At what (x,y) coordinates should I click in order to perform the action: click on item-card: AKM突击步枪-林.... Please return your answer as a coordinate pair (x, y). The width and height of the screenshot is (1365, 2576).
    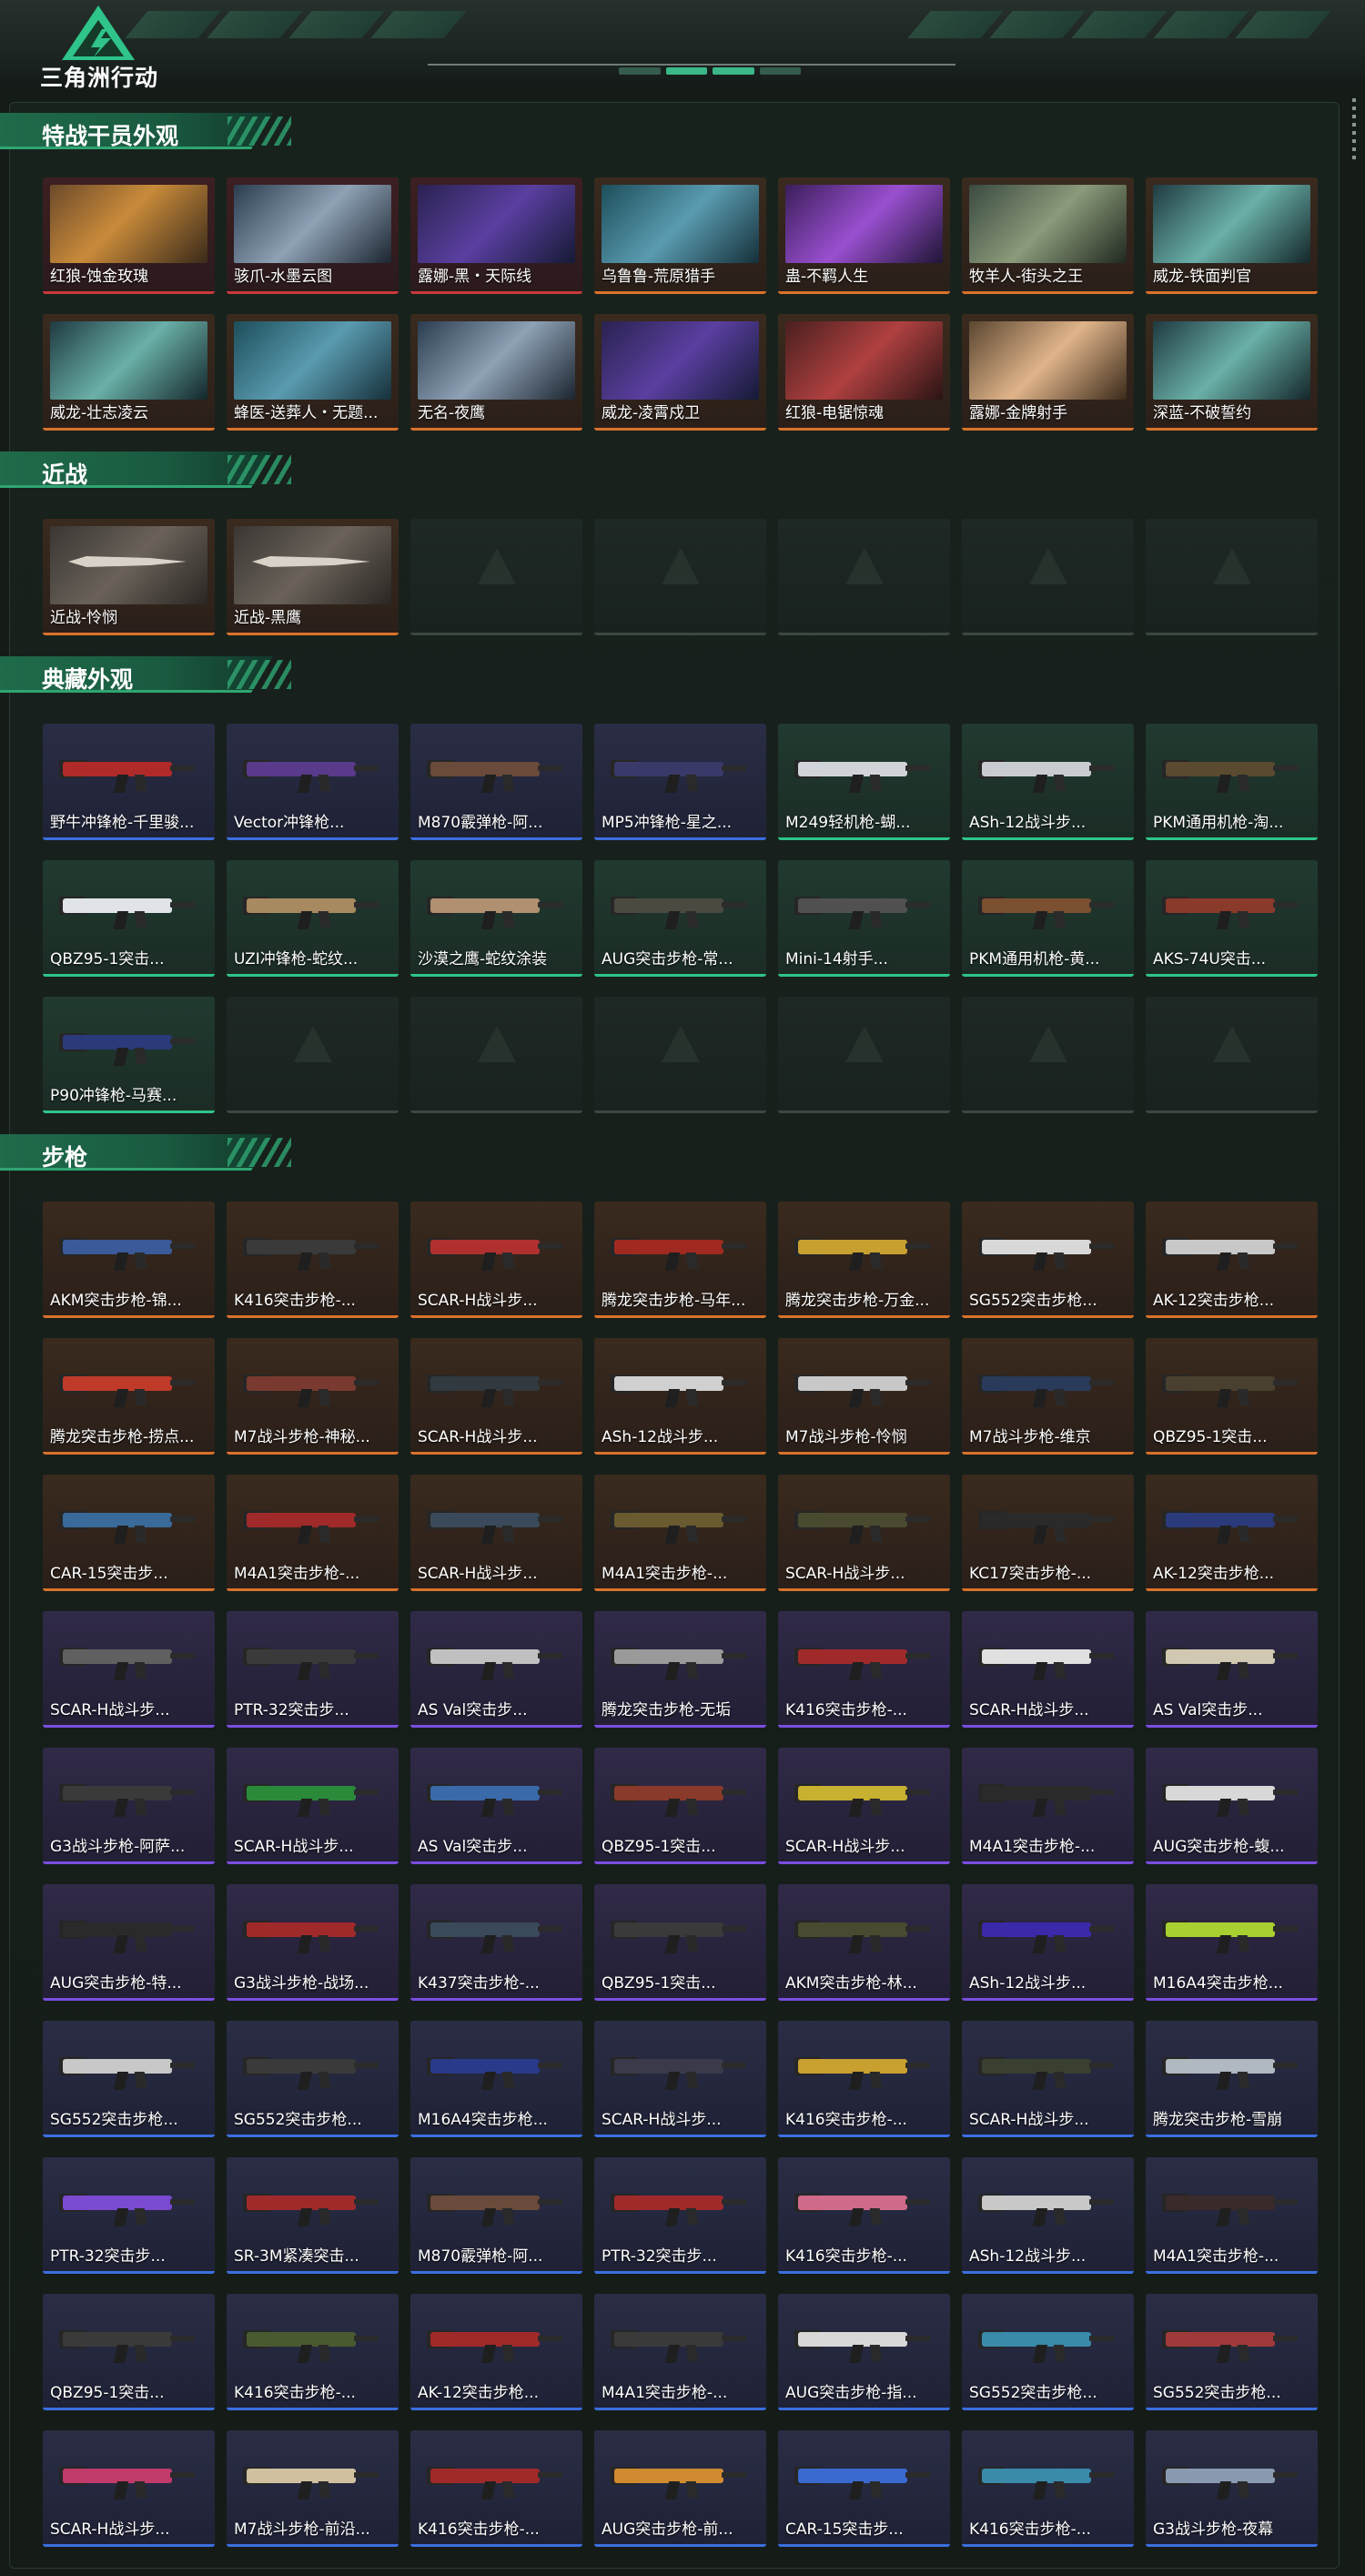
    Looking at the image, I should click on (864, 1942).